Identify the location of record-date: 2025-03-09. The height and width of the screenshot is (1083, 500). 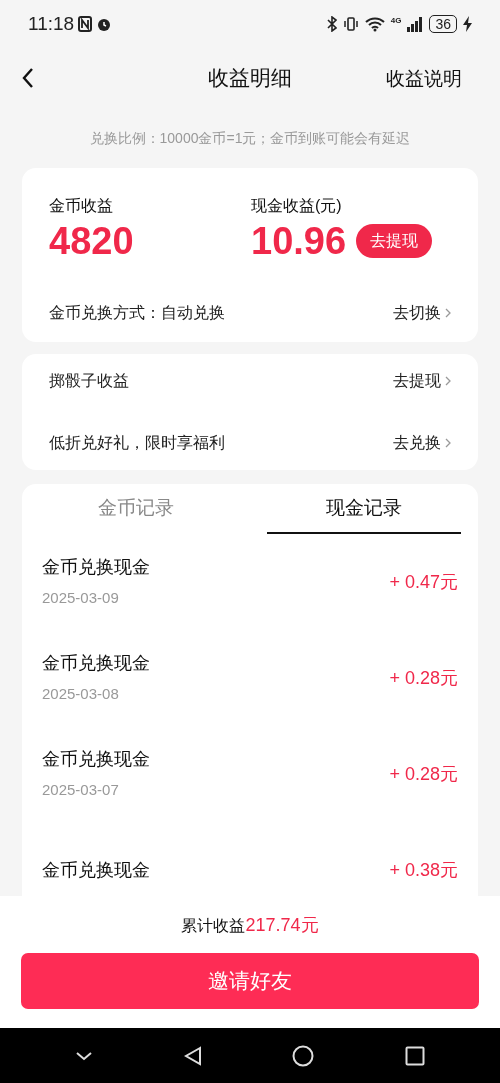
(81, 598).